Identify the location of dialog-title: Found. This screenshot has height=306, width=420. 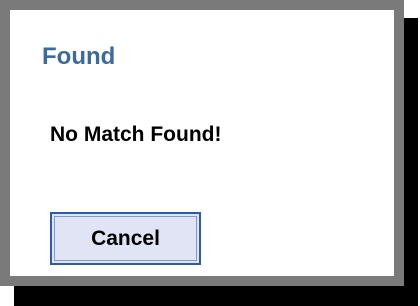
(79, 56).